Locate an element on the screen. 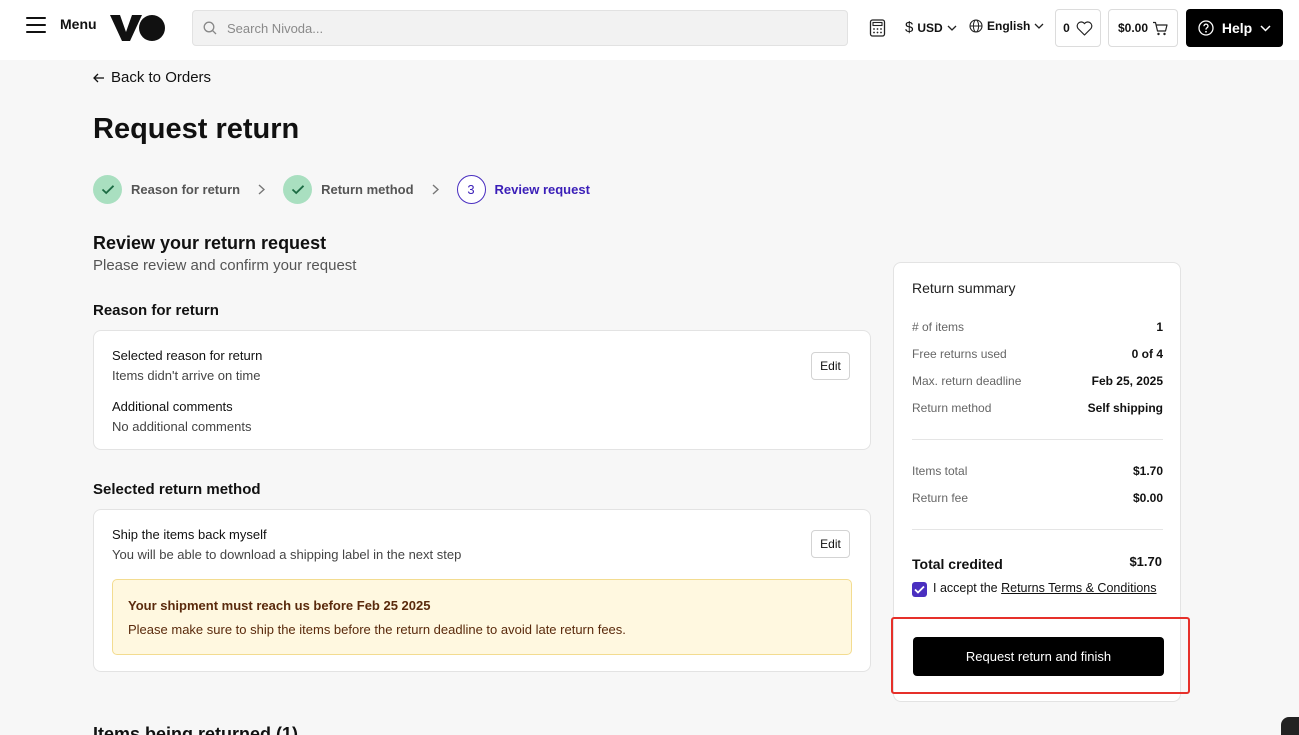 This screenshot has width=1299, height=735. back-label: Back to Orders is located at coordinates (161, 77).